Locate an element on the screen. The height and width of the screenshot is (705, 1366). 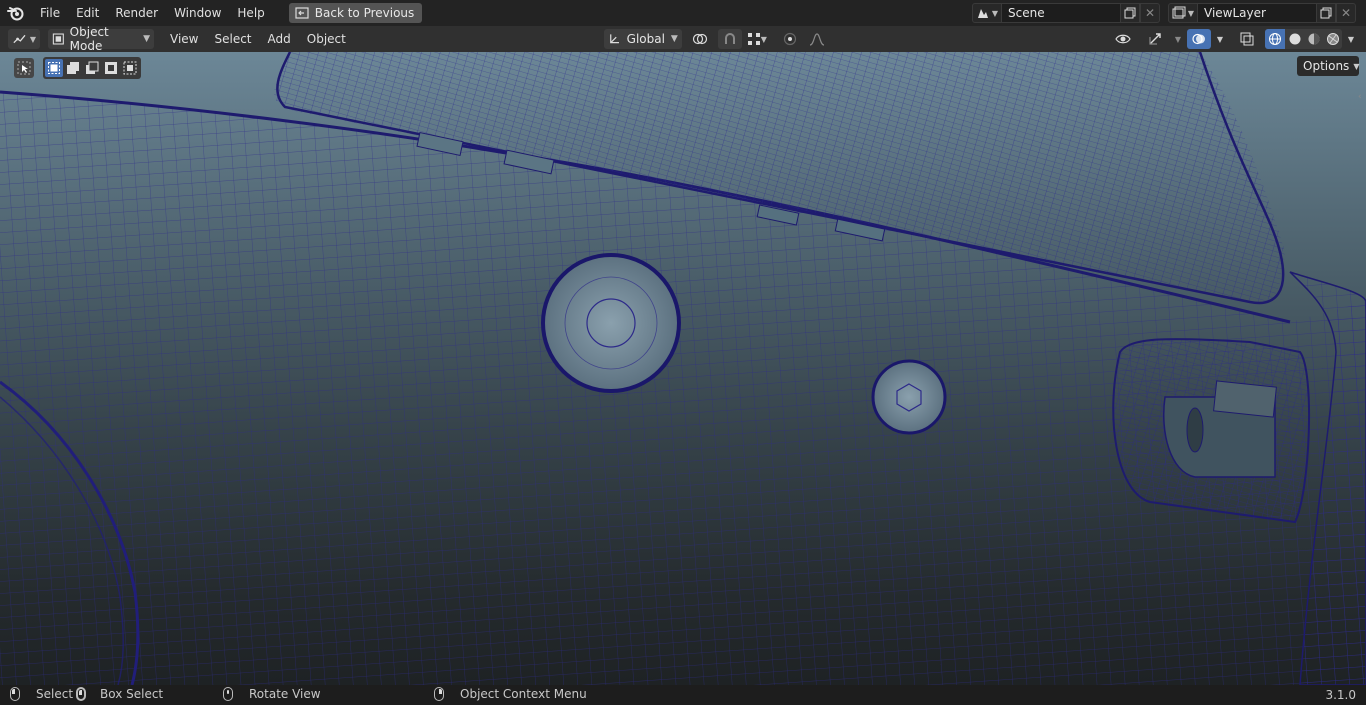
object-mode-select: Object Mode ▼ is located at coordinates (101, 39).